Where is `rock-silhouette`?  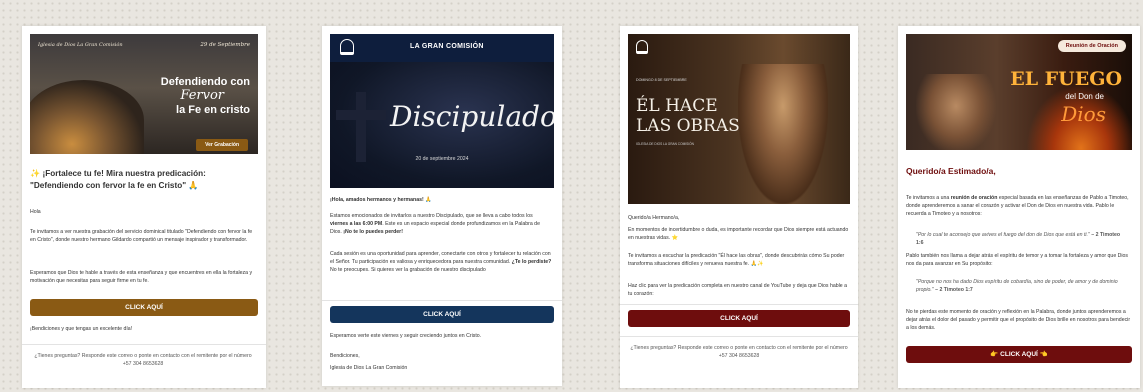
rock-silhouette is located at coordinates (87, 117).